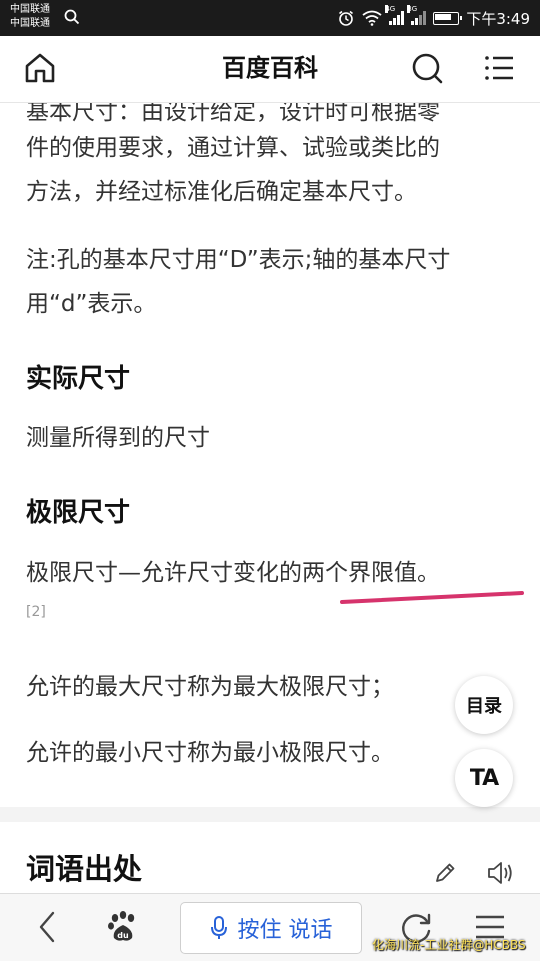 The width and height of the screenshot is (540, 961). I want to click on status-indicators: 4G 3G 下午3:49, so click(433, 18).